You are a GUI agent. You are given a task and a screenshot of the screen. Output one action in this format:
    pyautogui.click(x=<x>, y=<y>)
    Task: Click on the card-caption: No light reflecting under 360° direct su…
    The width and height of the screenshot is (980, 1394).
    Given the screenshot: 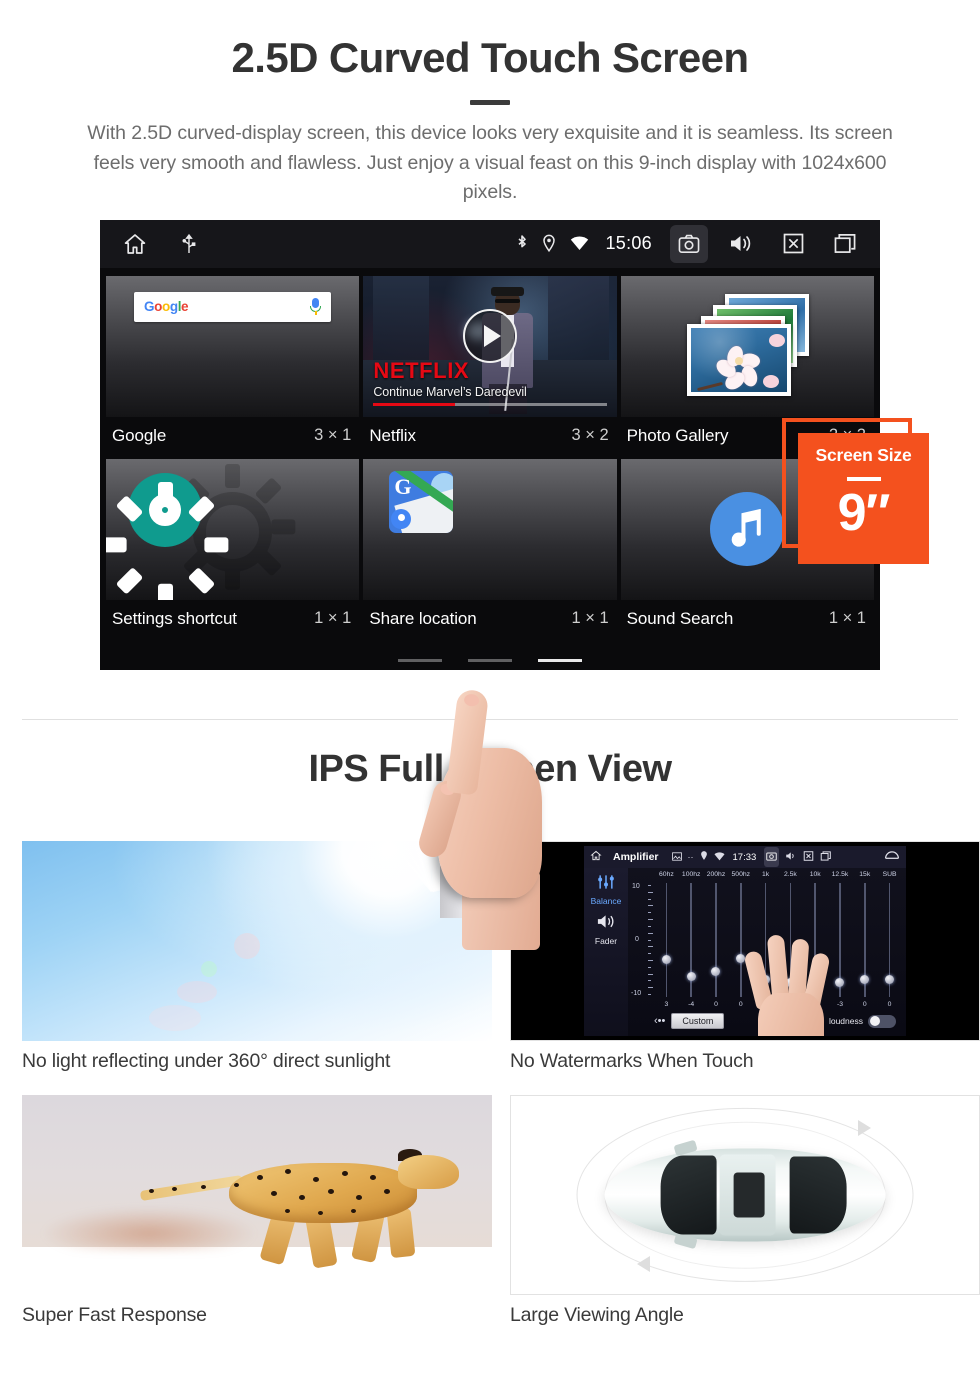 What is the action you would take?
    pyautogui.click(x=206, y=1061)
    